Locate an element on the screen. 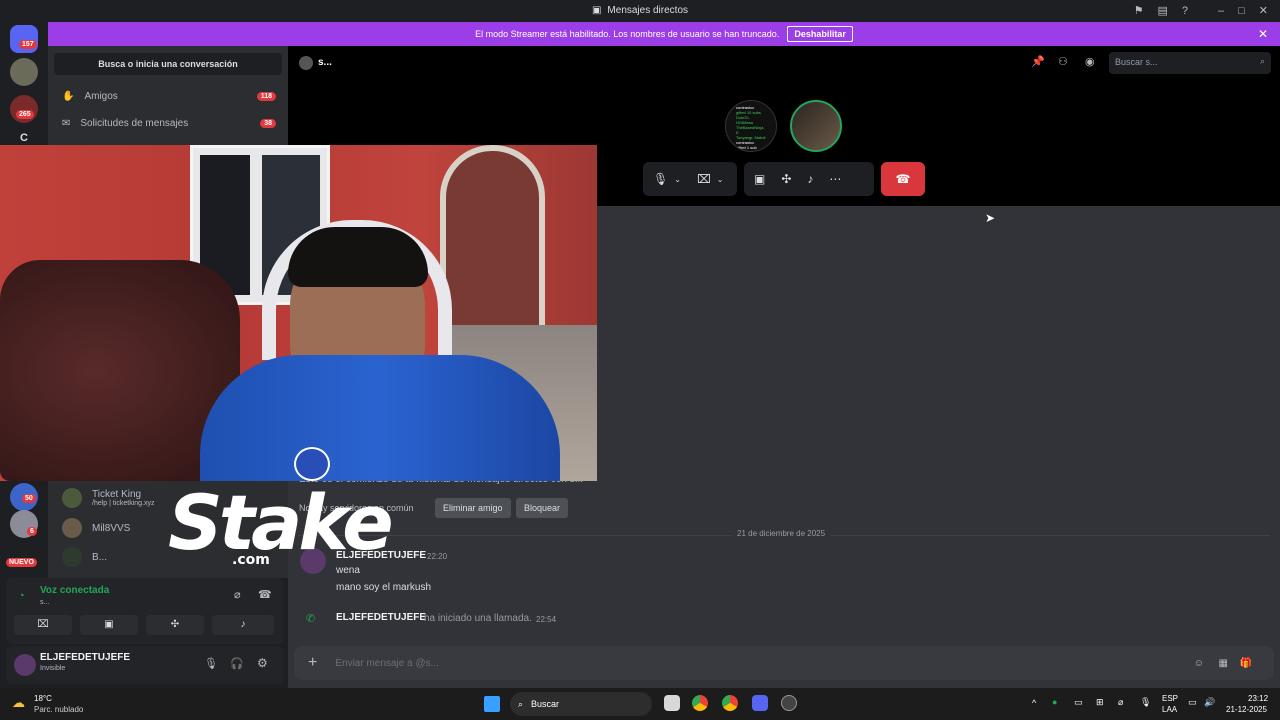  server-icon is located at coordinates (24, 72).